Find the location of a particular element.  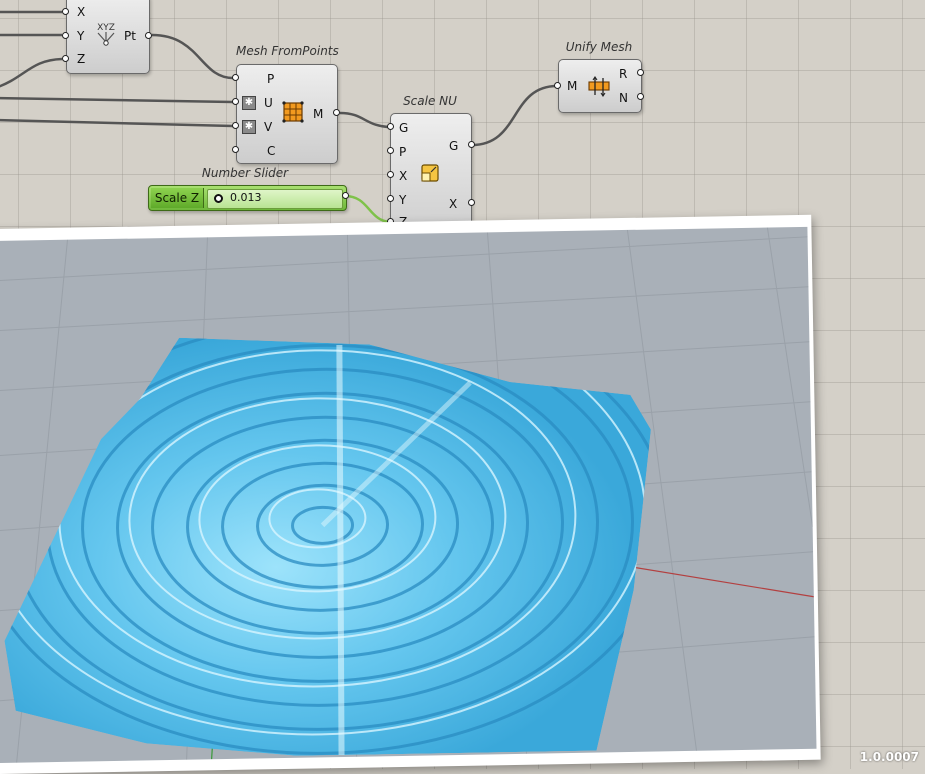

output-n-label: N is located at coordinates (623, 98).